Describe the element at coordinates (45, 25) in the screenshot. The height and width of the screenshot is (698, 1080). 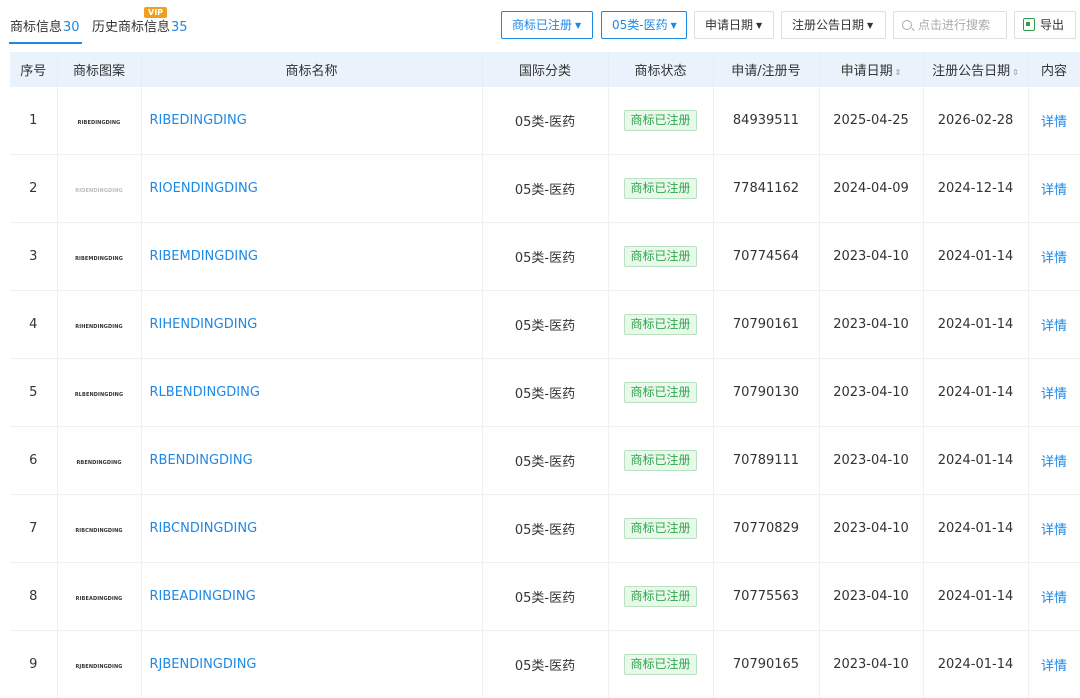
I see `tab-trademark-info: 商标信息30` at that location.